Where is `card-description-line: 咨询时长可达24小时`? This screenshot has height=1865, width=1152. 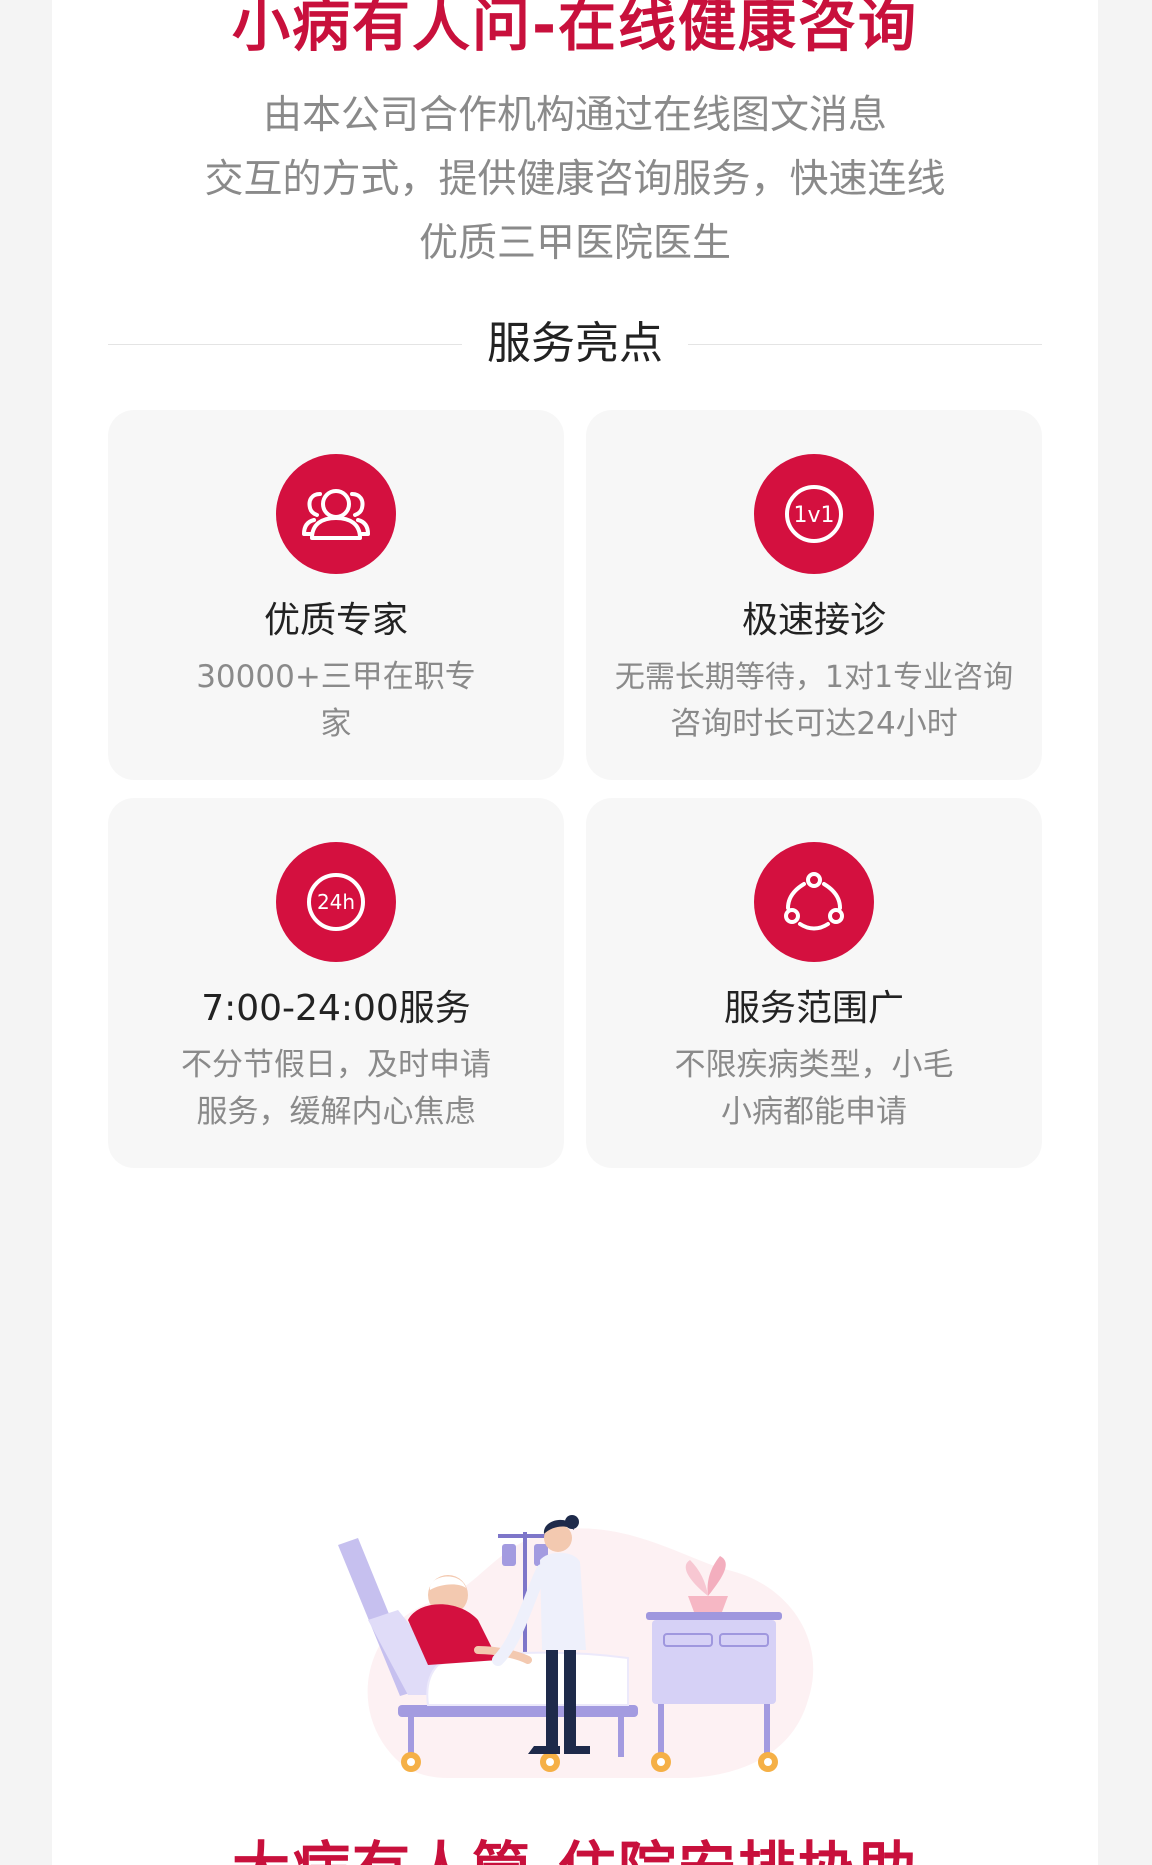 card-description-line: 咨询时长可达24小时 is located at coordinates (814, 724).